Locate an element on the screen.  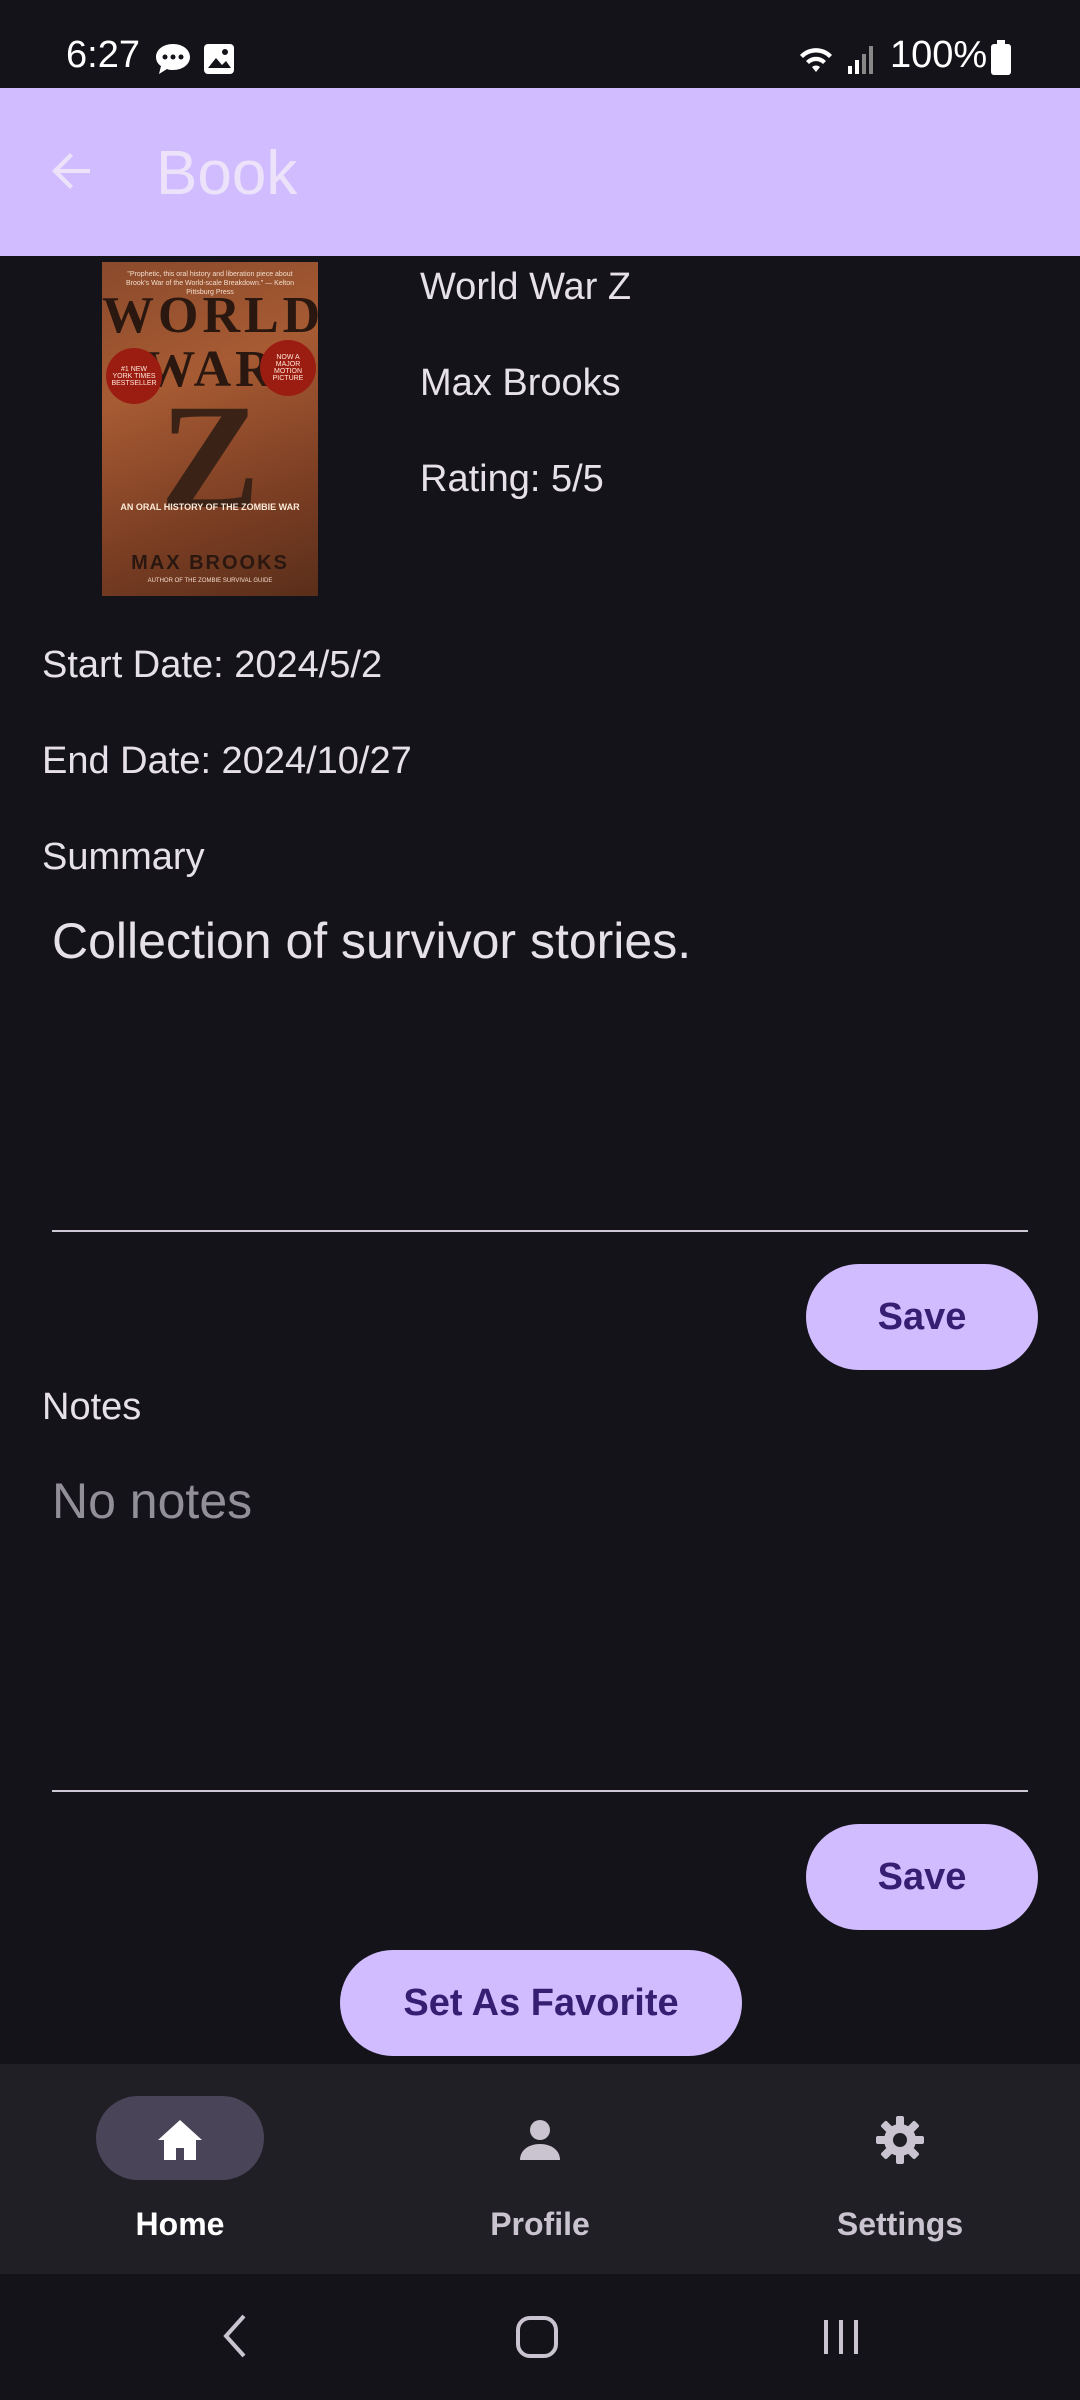
gear-icon is located at coordinates (900, 2140).